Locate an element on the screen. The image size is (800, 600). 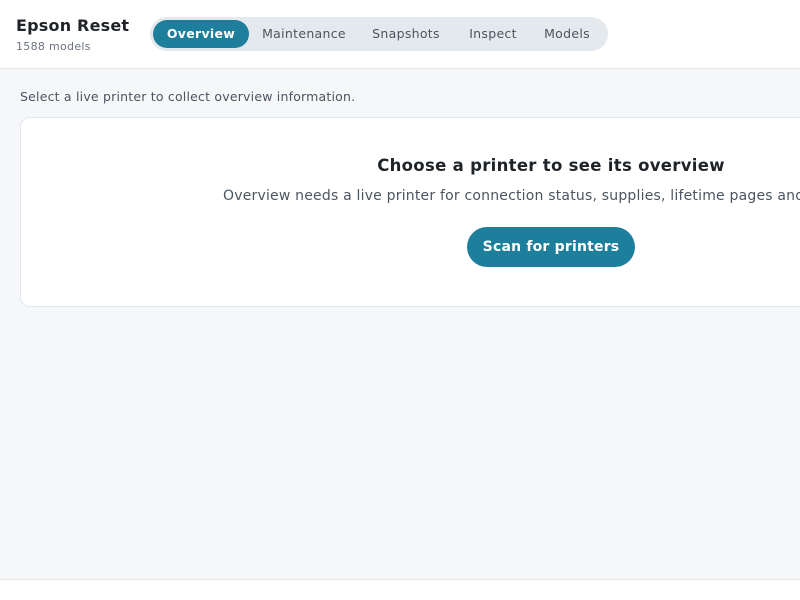
brand: Epson Reset 1588 models is located at coordinates (72, 35).